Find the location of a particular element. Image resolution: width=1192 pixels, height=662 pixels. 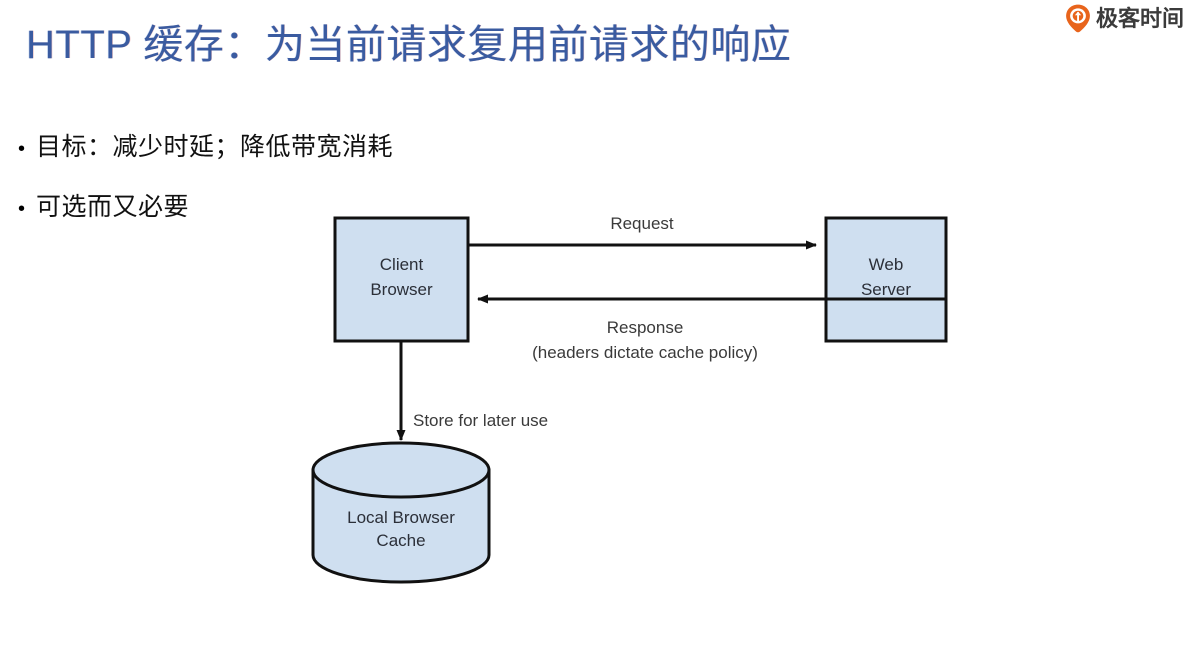

node-client-browser-line1: Client is located at coordinates (402, 264).